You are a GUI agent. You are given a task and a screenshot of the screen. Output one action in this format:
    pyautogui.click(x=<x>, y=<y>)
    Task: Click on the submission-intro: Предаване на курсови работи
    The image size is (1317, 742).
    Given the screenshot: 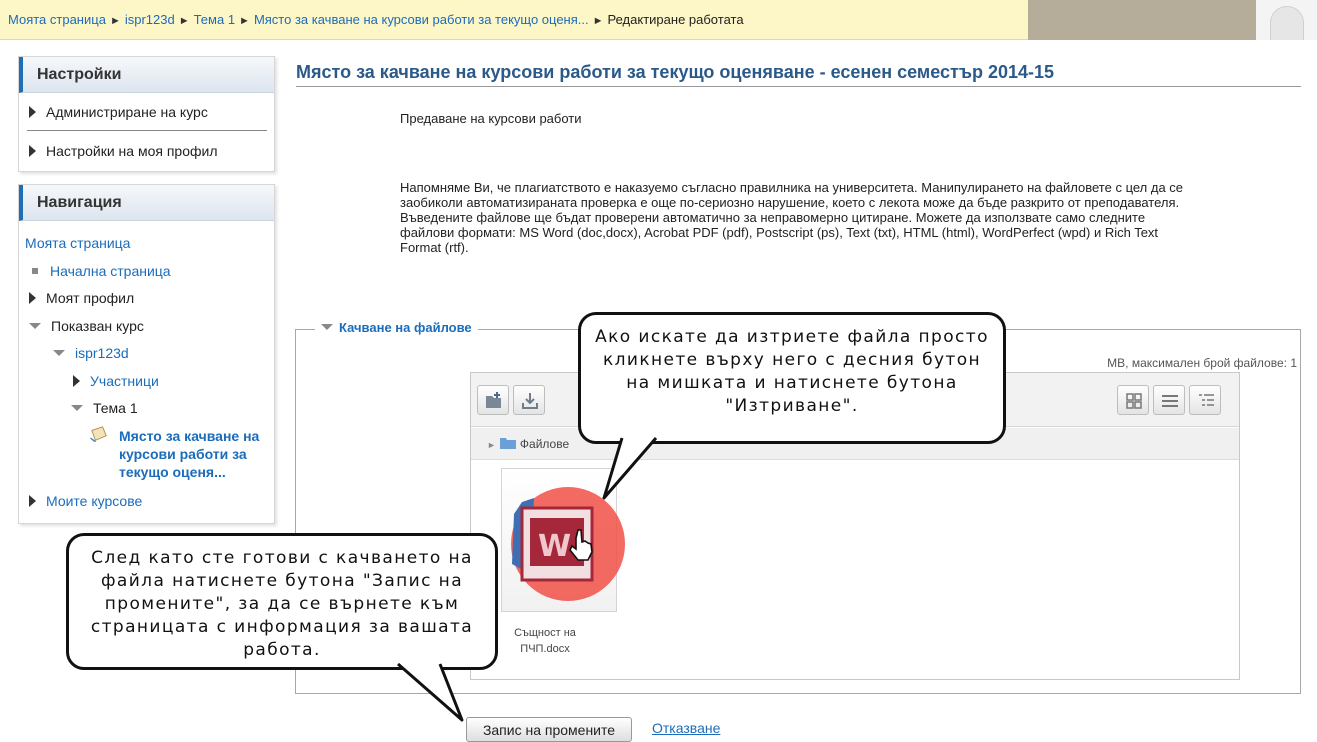 What is the action you would take?
    pyautogui.click(x=491, y=118)
    